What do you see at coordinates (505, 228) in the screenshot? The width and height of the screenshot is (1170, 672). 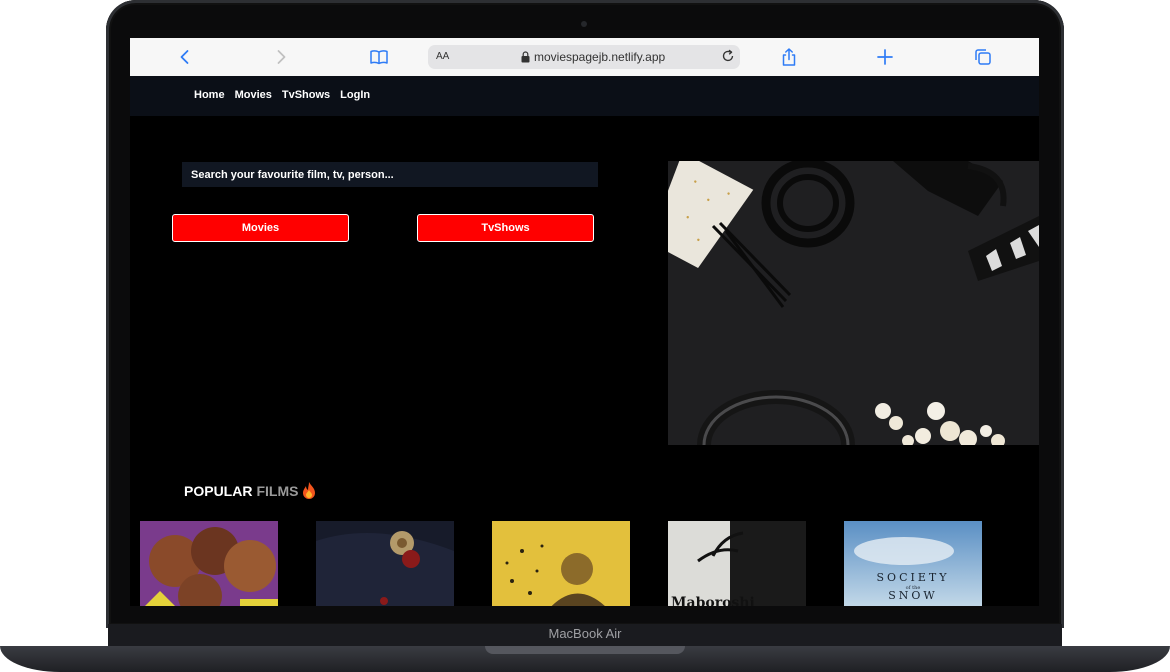 I see `tvshows-button: TvShows` at bounding box center [505, 228].